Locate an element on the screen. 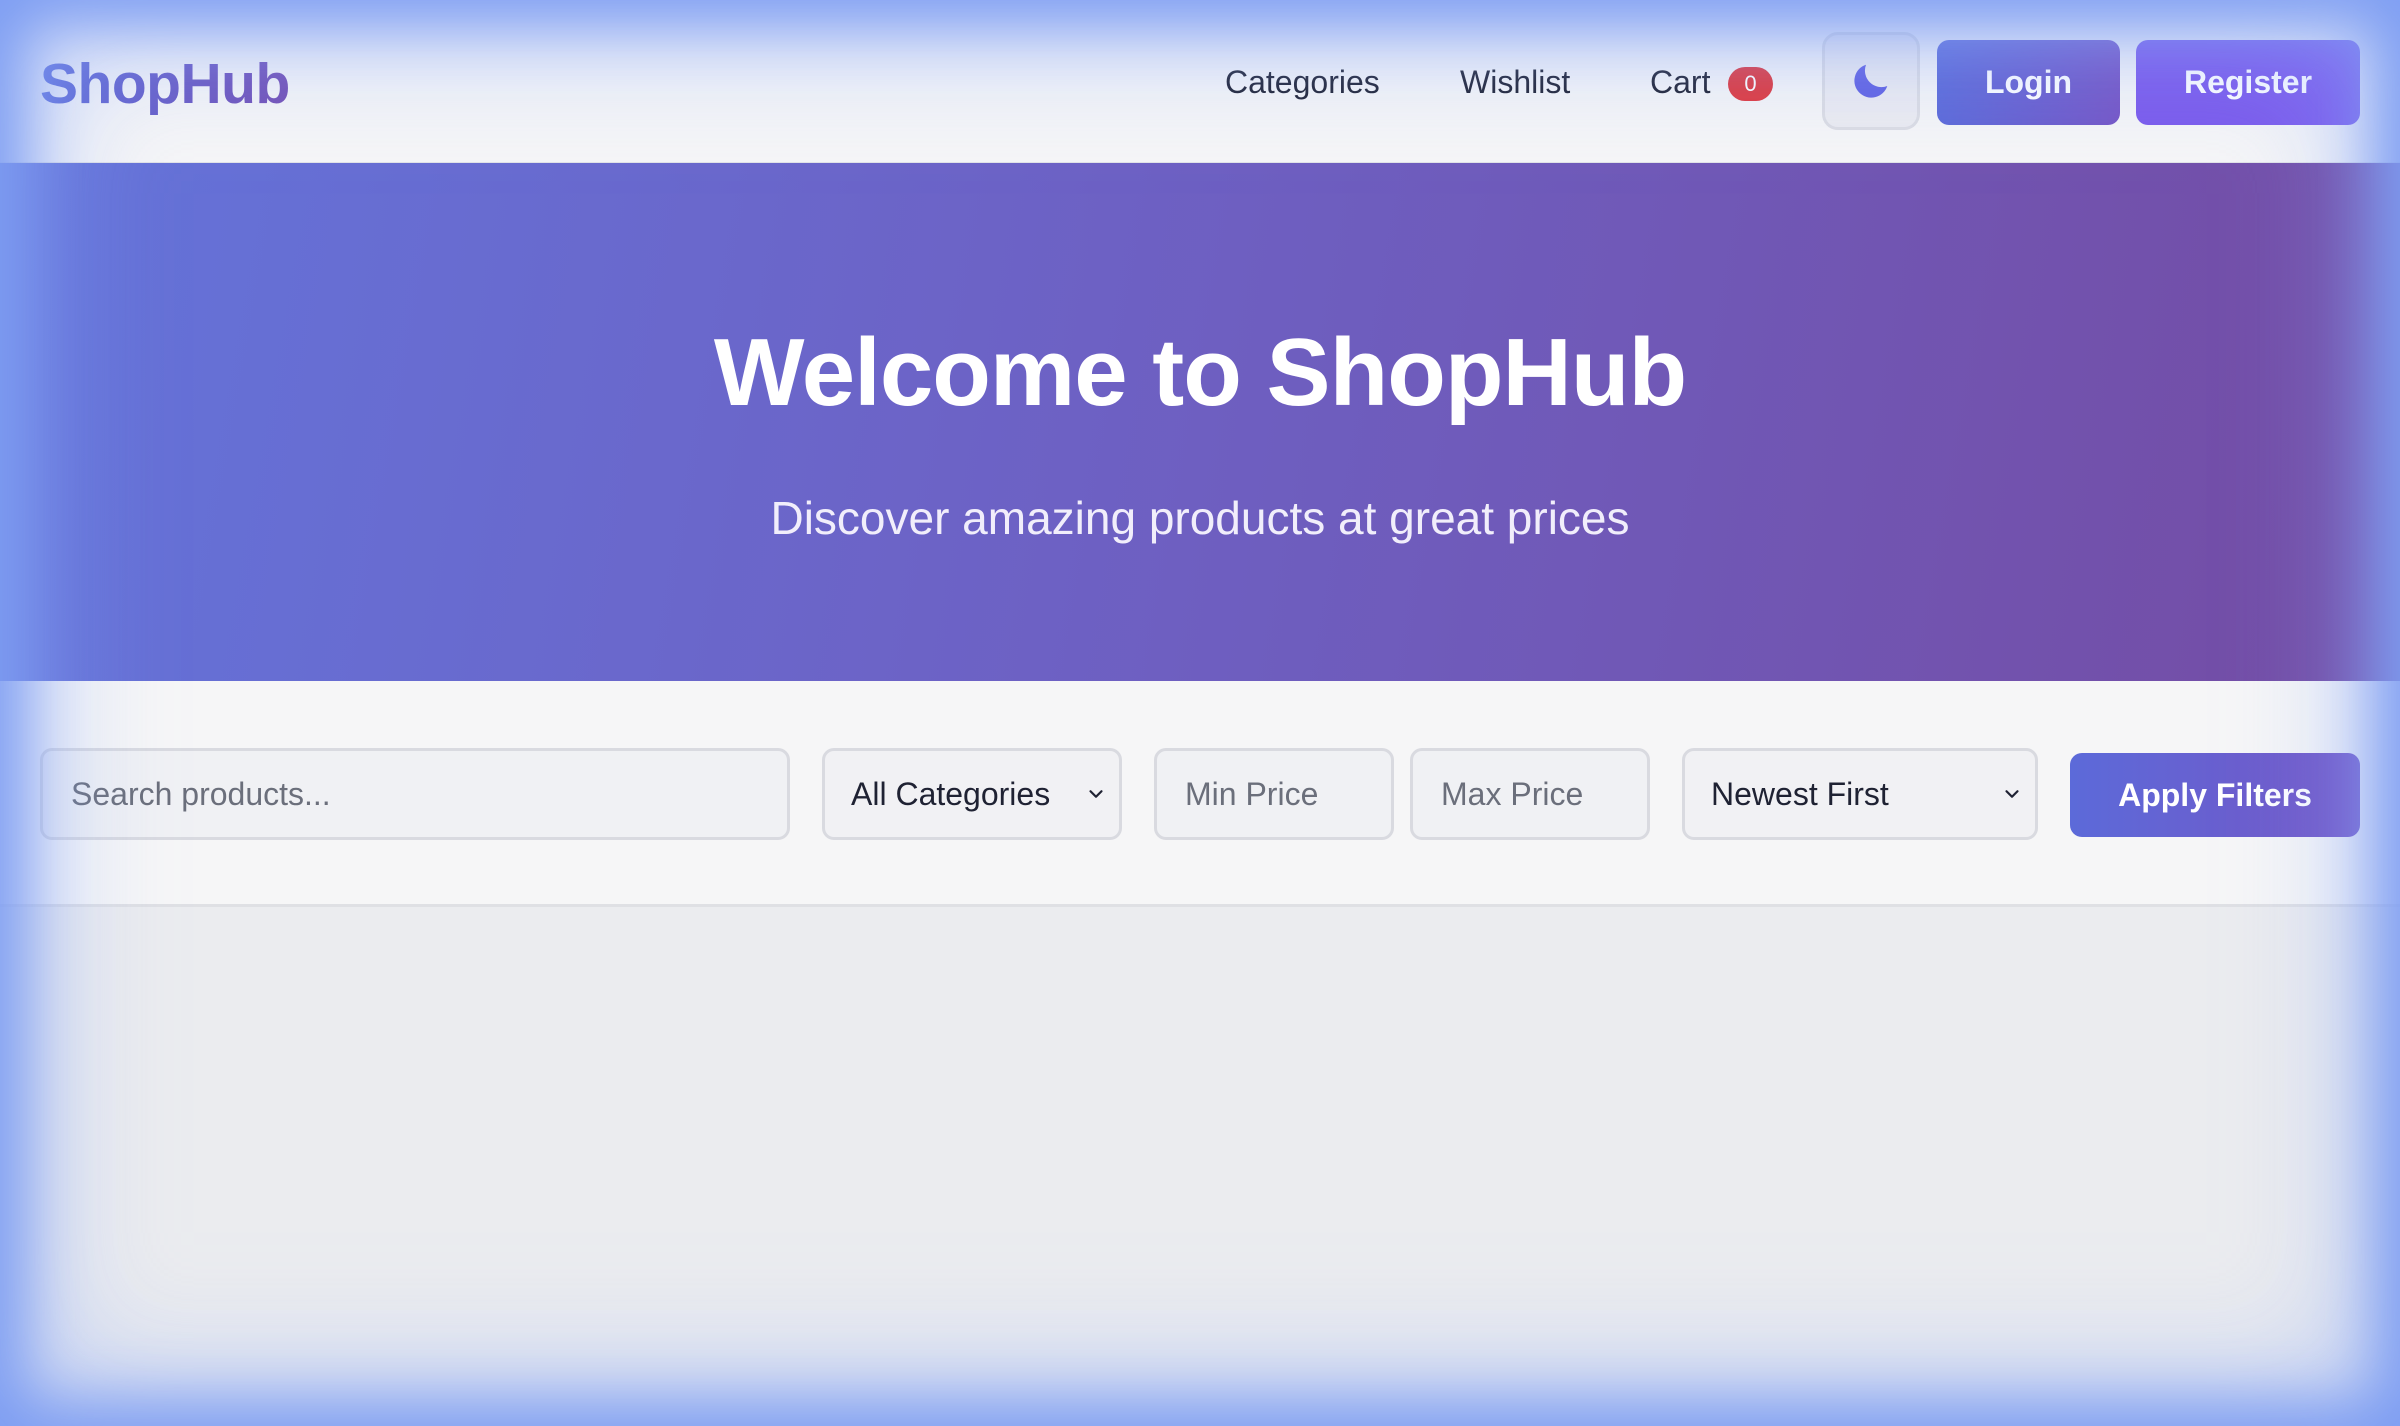 The width and height of the screenshot is (2400, 1426). category-select-value: All Categories is located at coordinates (951, 793).